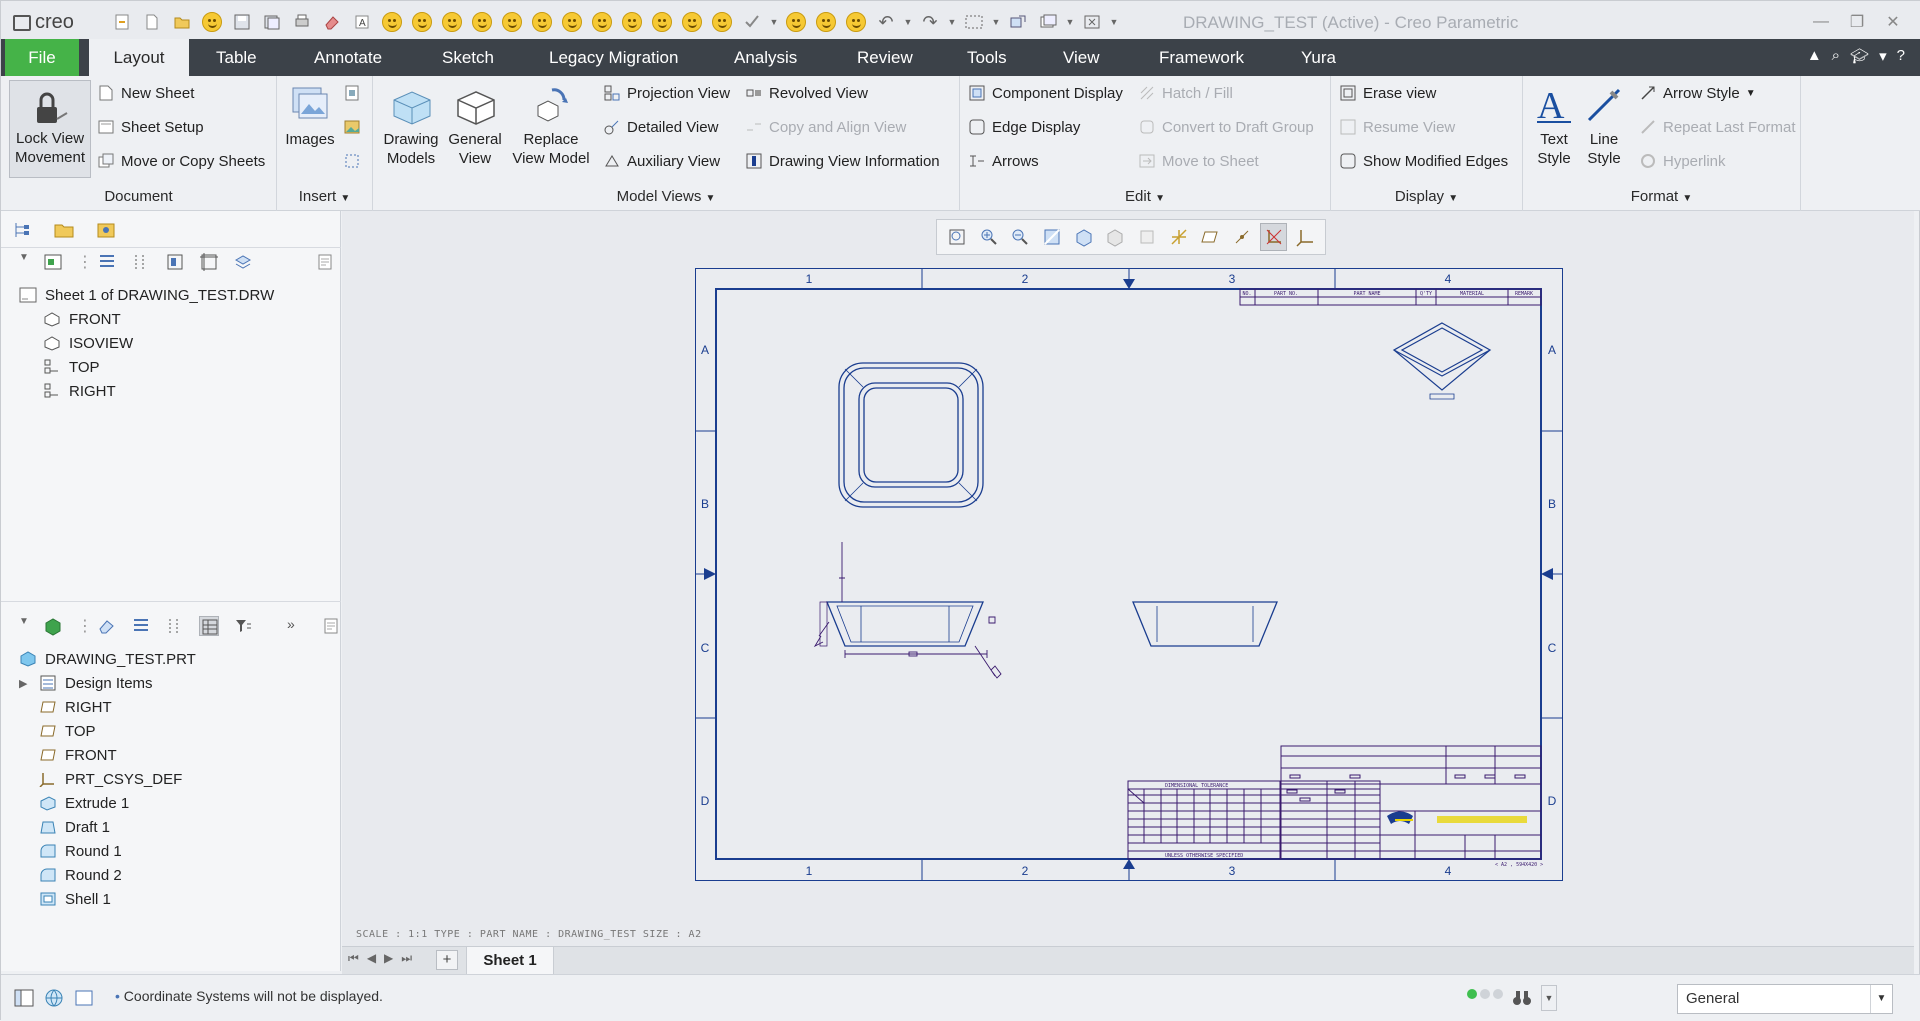  I want to click on model-views-group-label: Model Views ▼, so click(666, 196).